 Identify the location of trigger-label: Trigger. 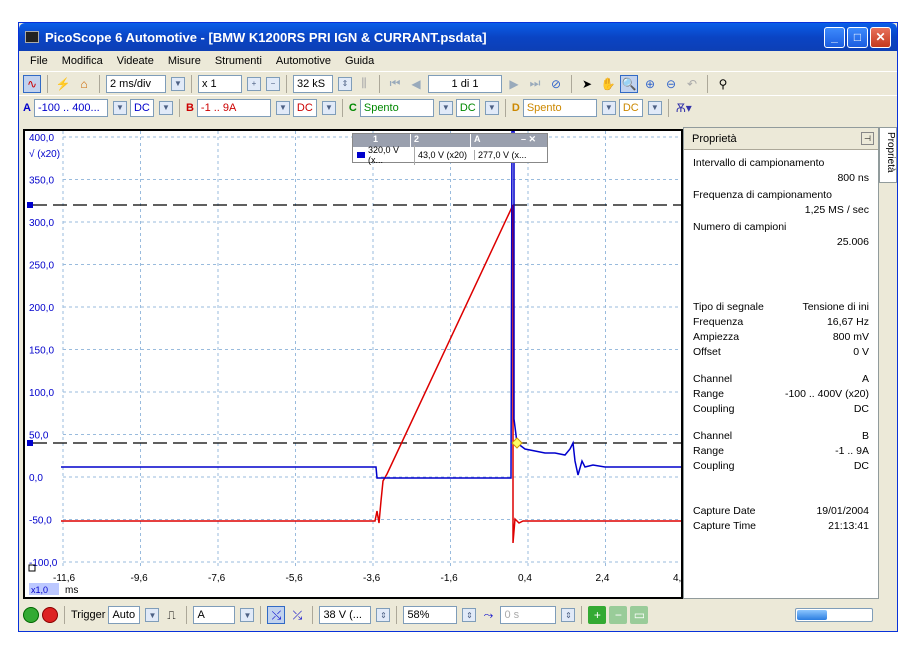
(88, 615).